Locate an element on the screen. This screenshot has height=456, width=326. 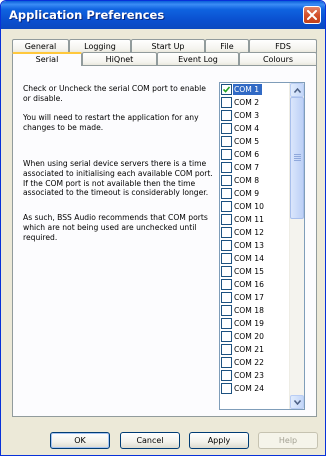
arrow-down-icon is located at coordinates (297, 402).